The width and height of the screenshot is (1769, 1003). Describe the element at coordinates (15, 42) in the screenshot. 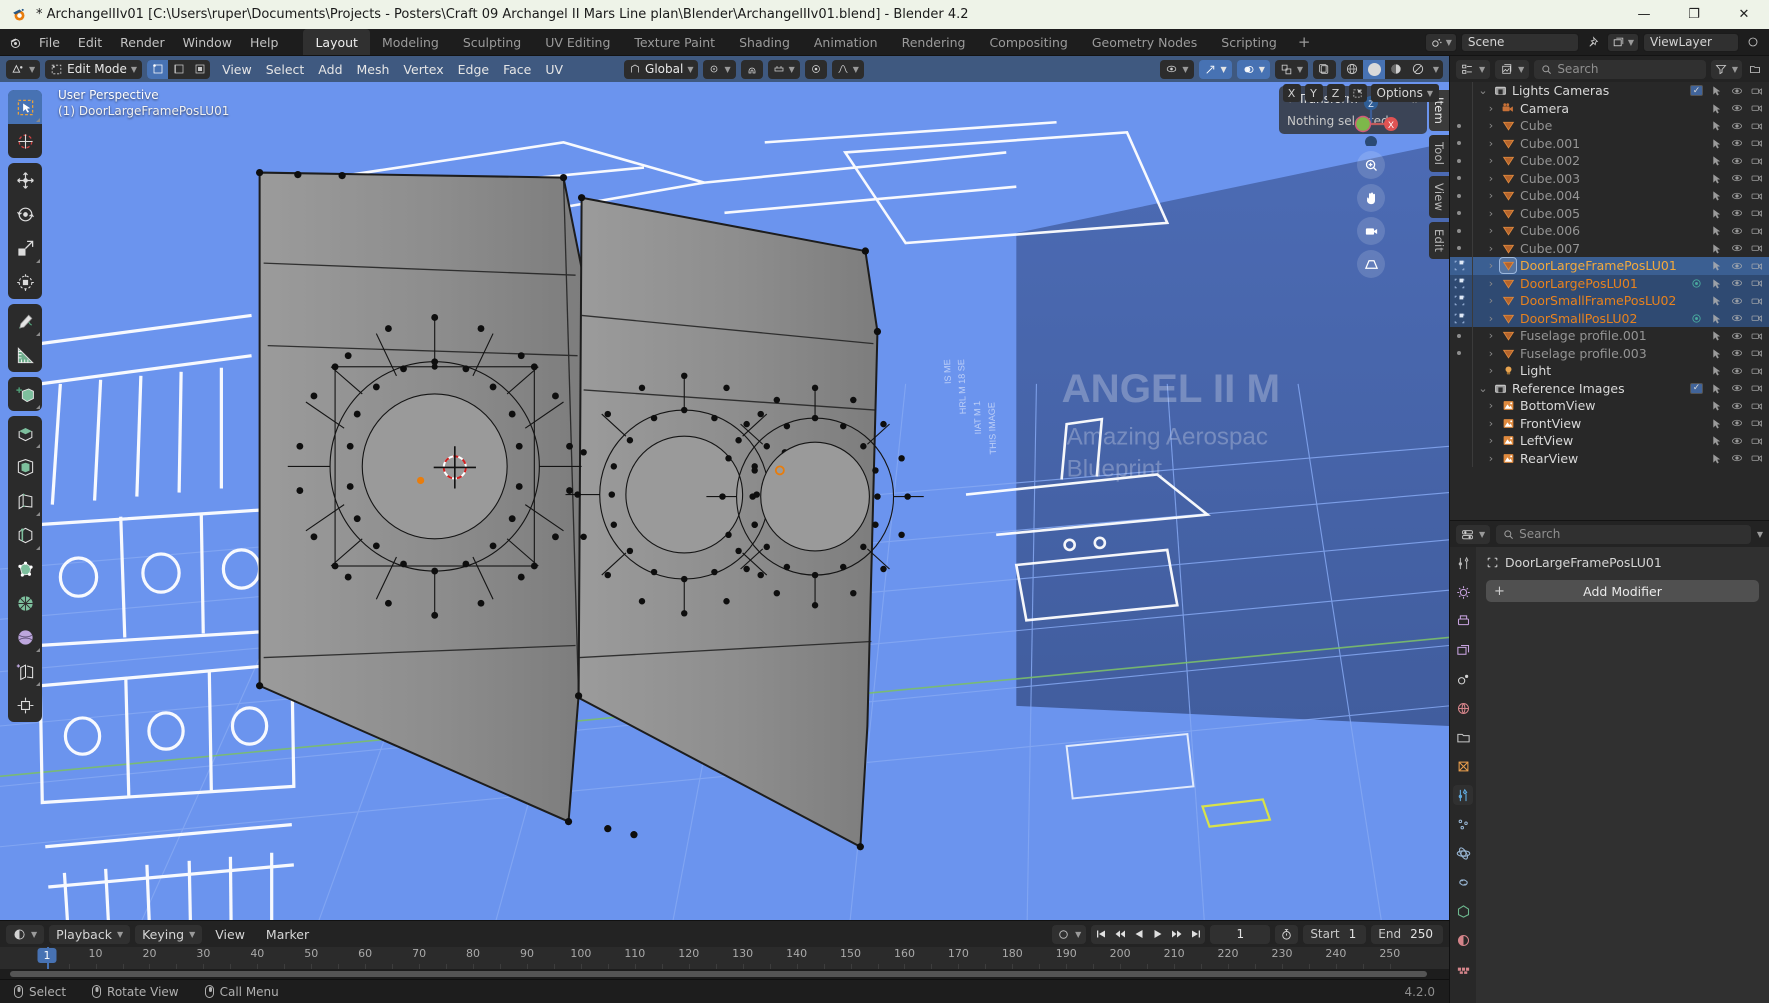

I see `blender-menu-icon` at that location.